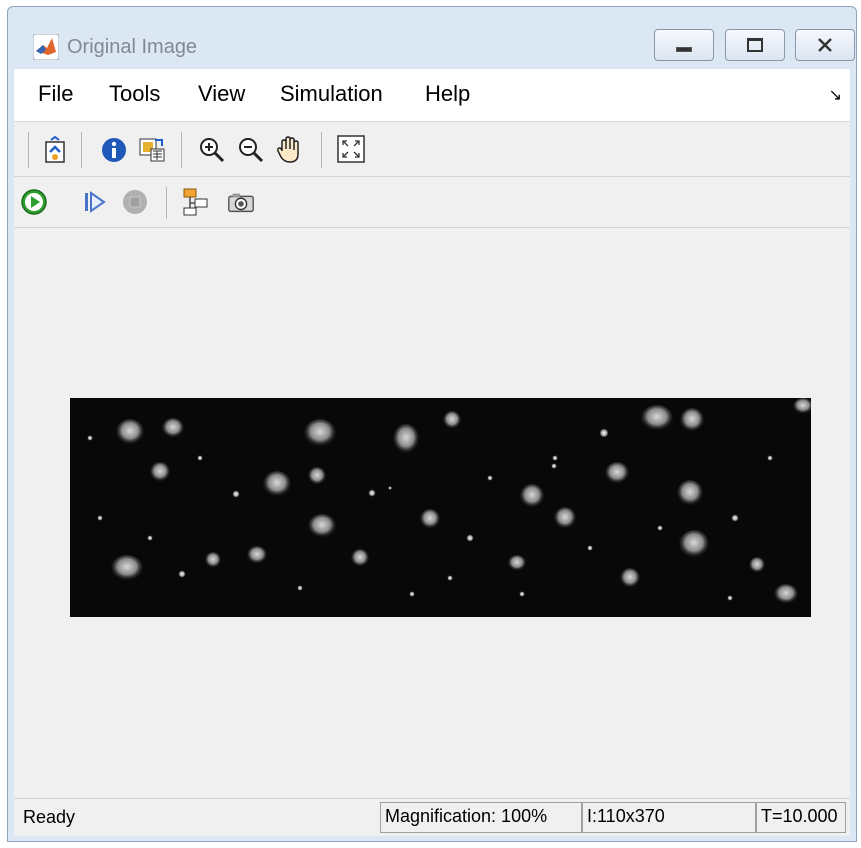 The width and height of the screenshot is (861, 848). I want to click on minimize-button, so click(684, 45).